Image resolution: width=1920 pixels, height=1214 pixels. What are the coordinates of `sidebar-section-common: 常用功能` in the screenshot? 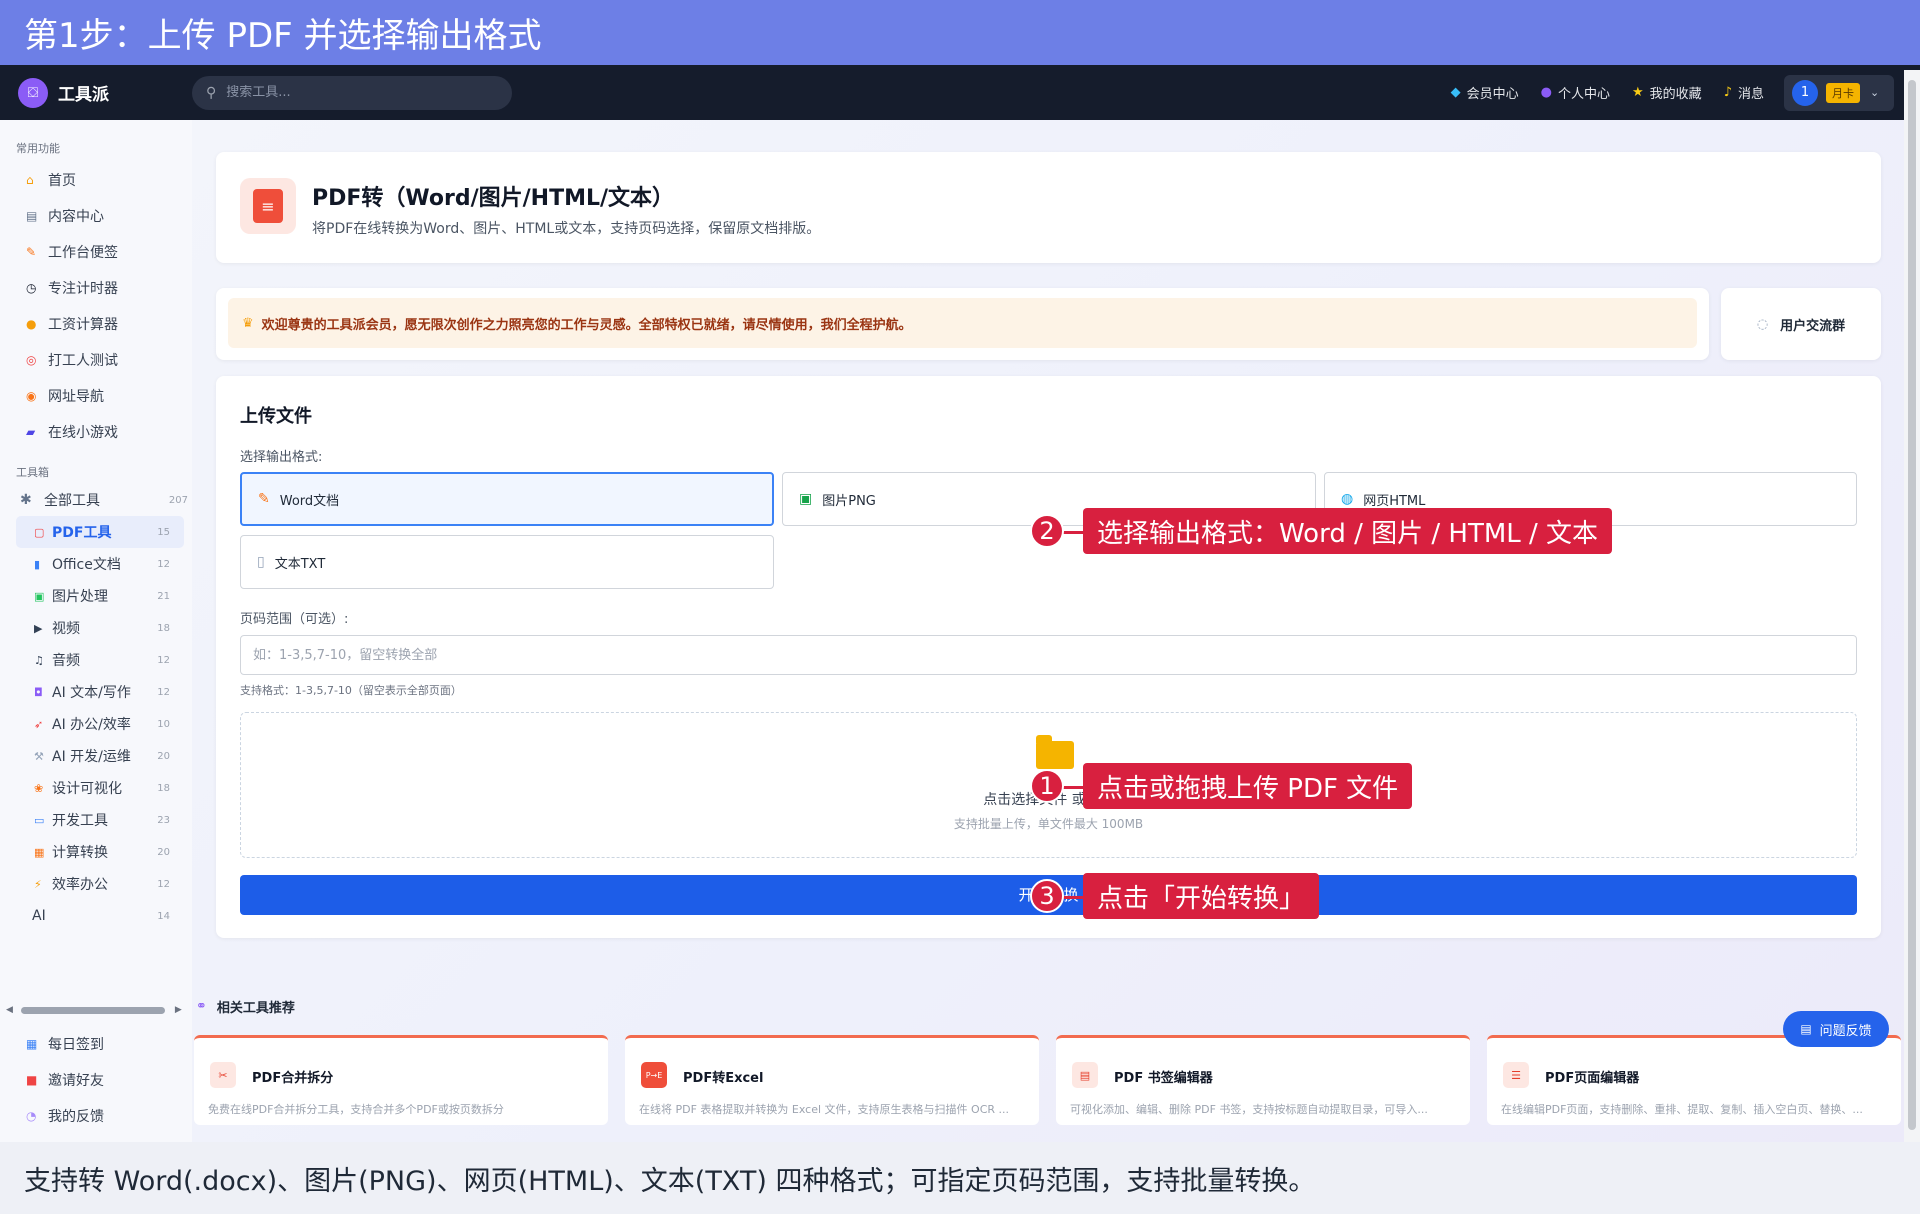 It's located at (38, 148).